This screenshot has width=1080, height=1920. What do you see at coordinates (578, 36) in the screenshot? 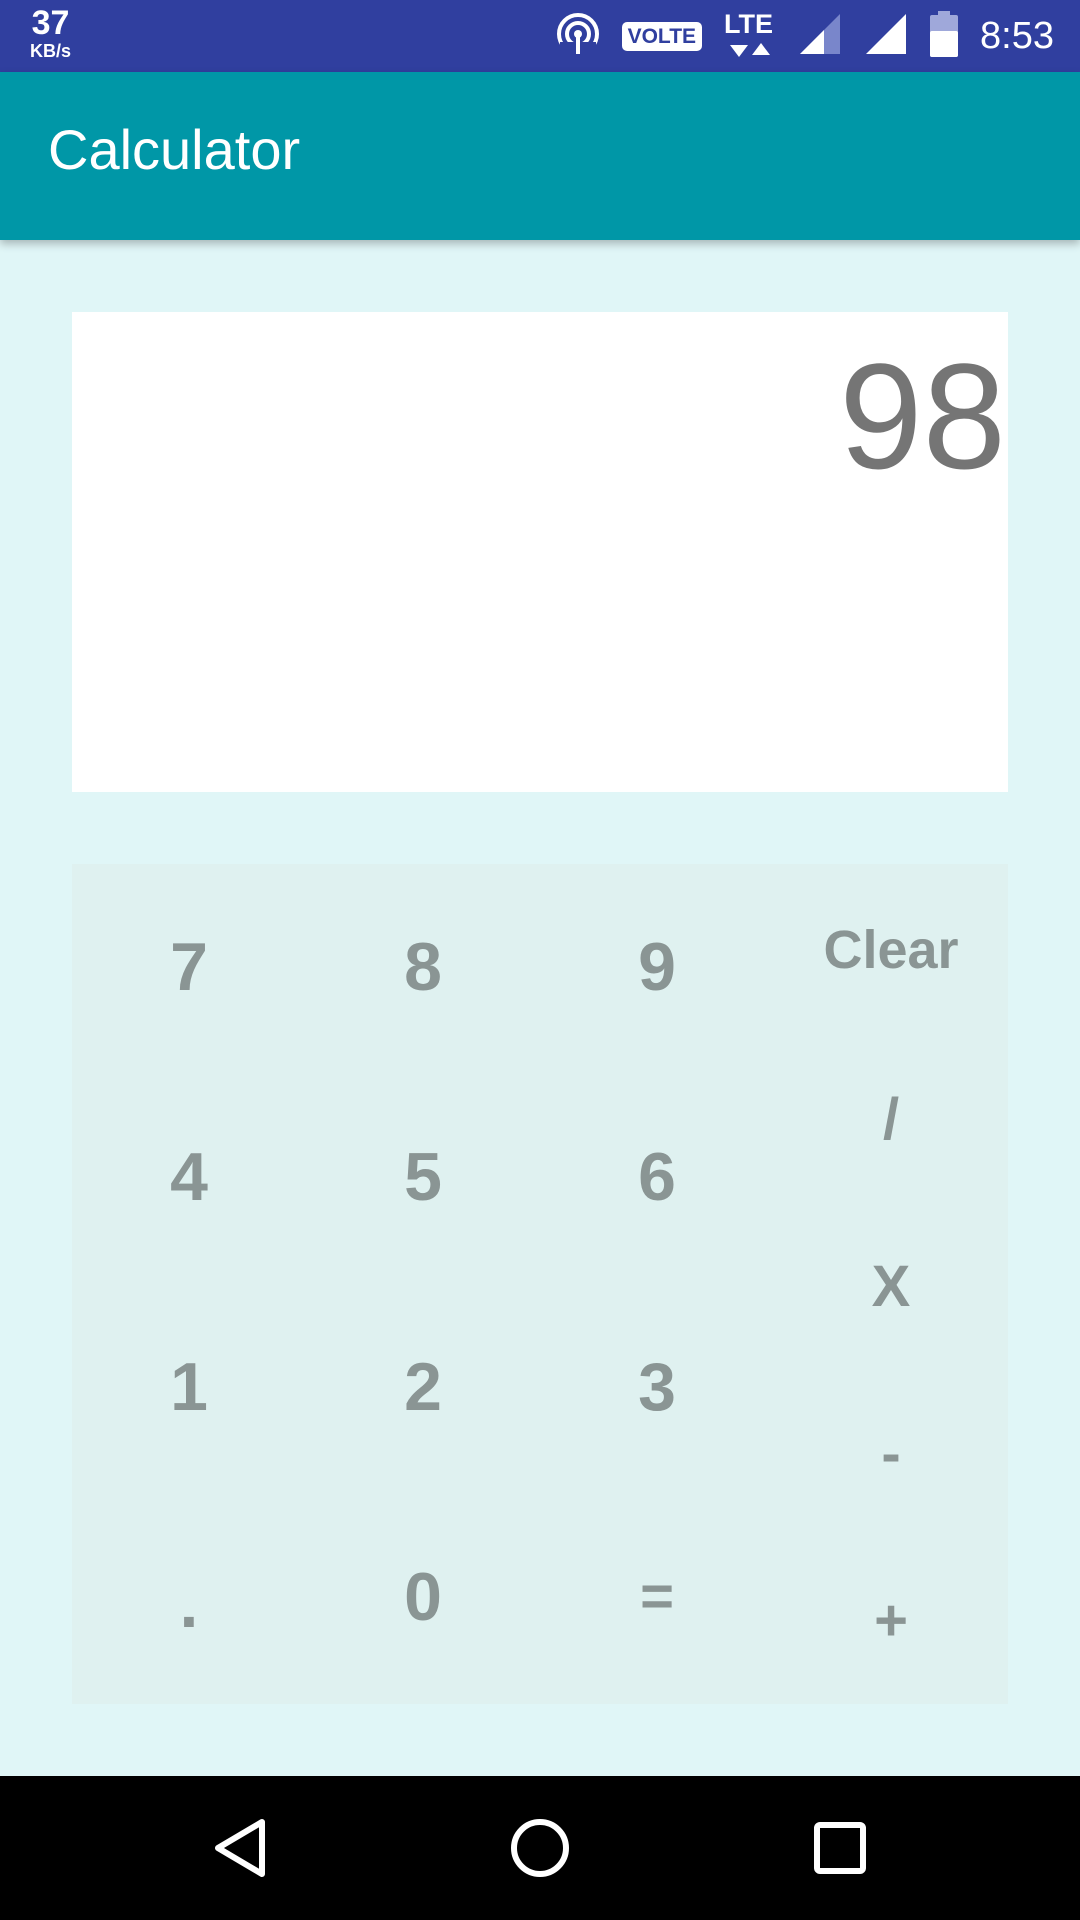
I see `hotspot-icon` at bounding box center [578, 36].